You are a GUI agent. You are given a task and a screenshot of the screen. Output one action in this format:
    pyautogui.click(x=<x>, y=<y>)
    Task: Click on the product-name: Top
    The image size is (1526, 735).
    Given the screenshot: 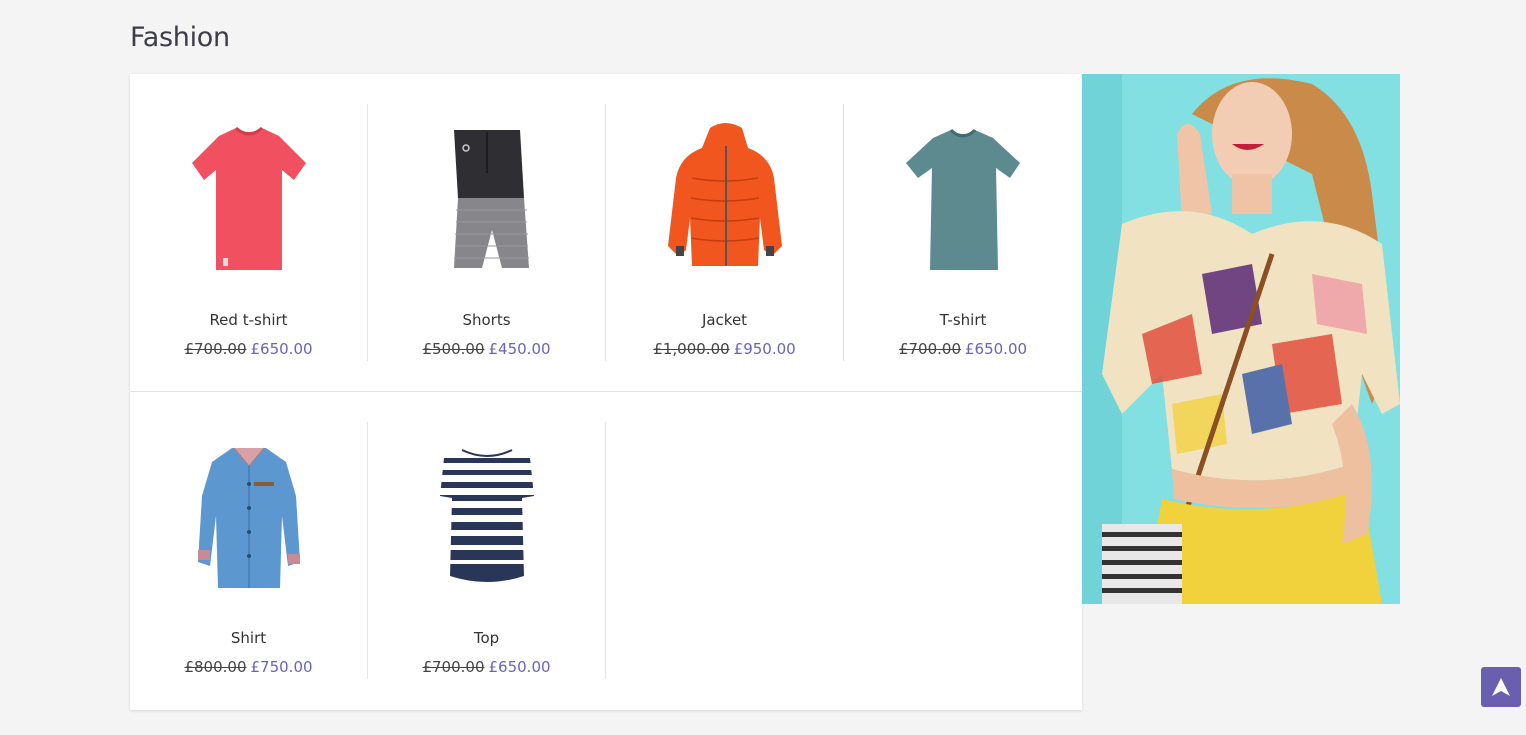 What is the action you would take?
    pyautogui.click(x=486, y=638)
    